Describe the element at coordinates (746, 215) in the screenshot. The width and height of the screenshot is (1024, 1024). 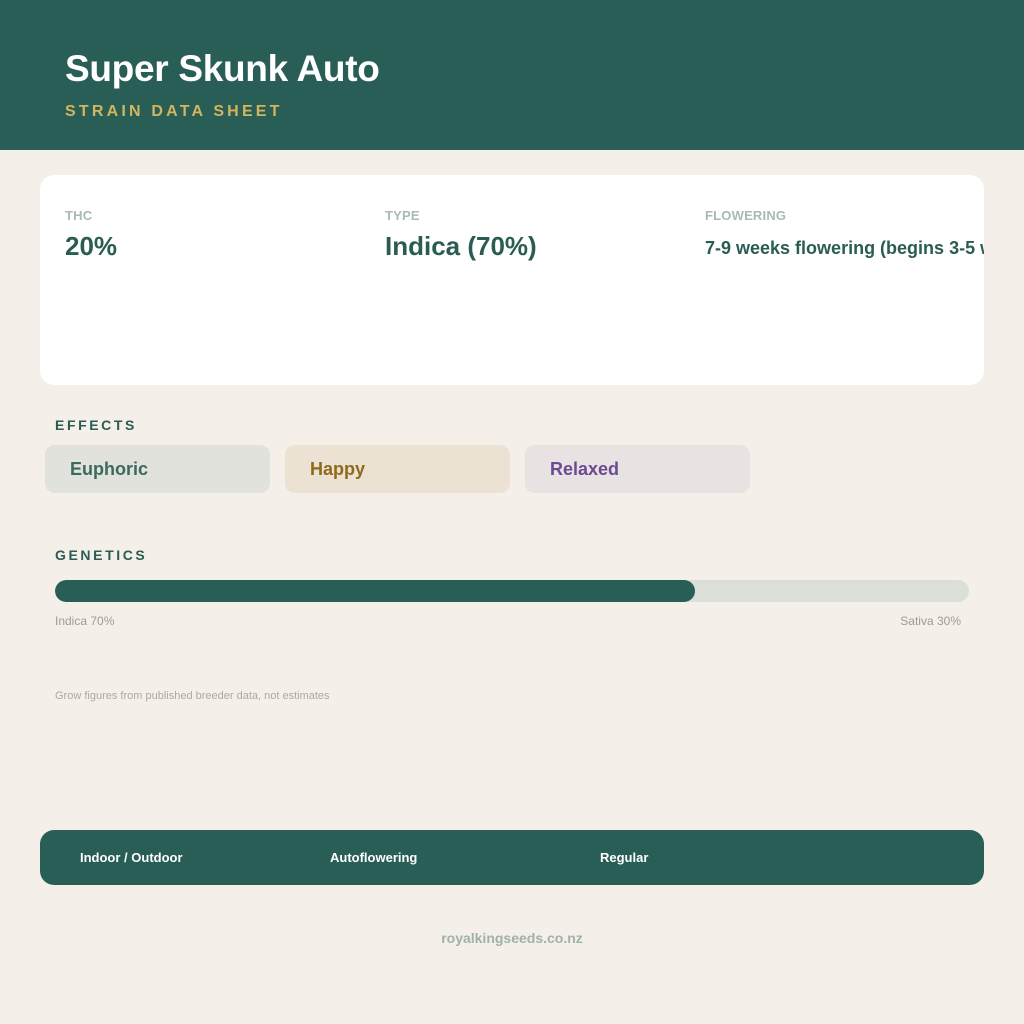
I see `stat-label: FLOWERING` at that location.